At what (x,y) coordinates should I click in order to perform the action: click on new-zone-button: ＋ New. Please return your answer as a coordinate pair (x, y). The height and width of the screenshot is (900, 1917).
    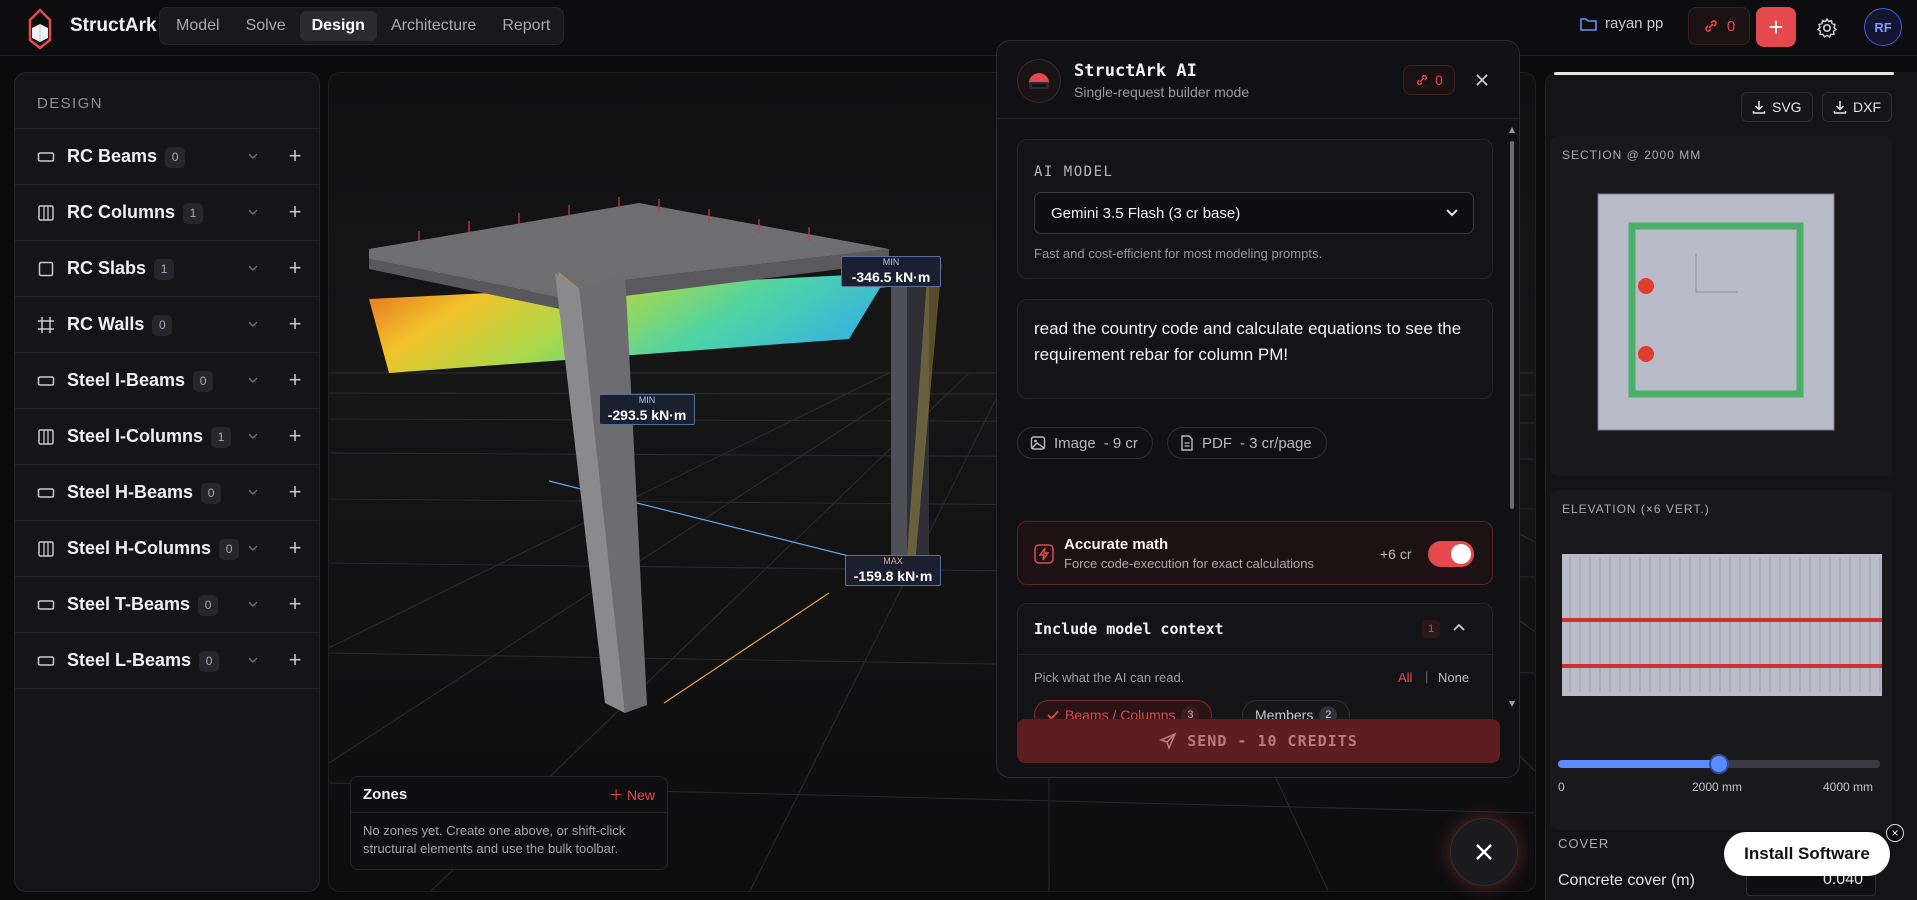
    Looking at the image, I should click on (632, 795).